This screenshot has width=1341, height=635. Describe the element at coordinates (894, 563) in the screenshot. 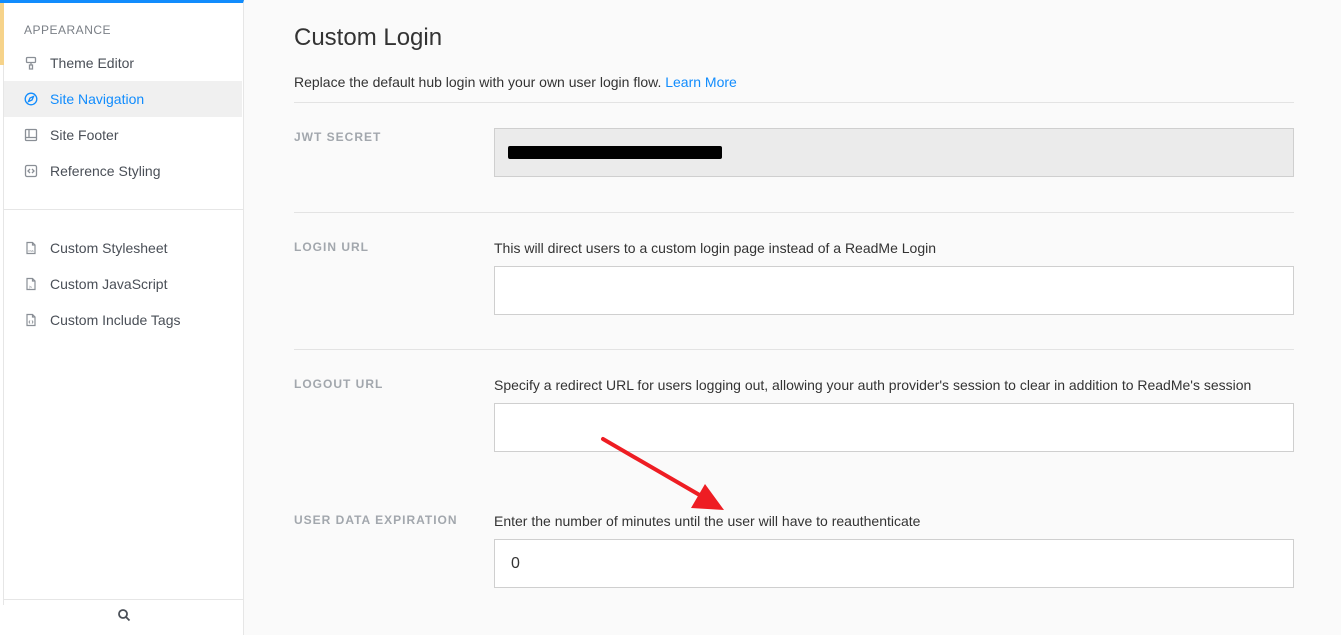

I see `user-data-expiration-field` at that location.